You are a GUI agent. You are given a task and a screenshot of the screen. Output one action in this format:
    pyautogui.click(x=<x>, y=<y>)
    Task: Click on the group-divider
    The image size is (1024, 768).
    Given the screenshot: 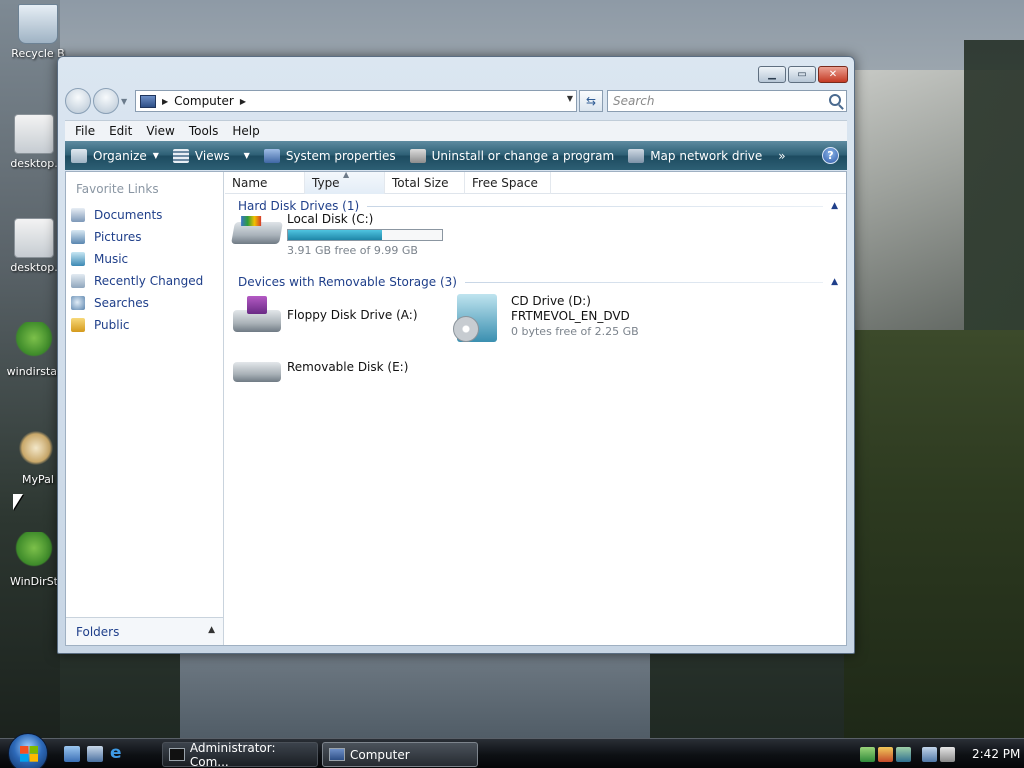 What is the action you would take?
    pyautogui.click(x=644, y=282)
    